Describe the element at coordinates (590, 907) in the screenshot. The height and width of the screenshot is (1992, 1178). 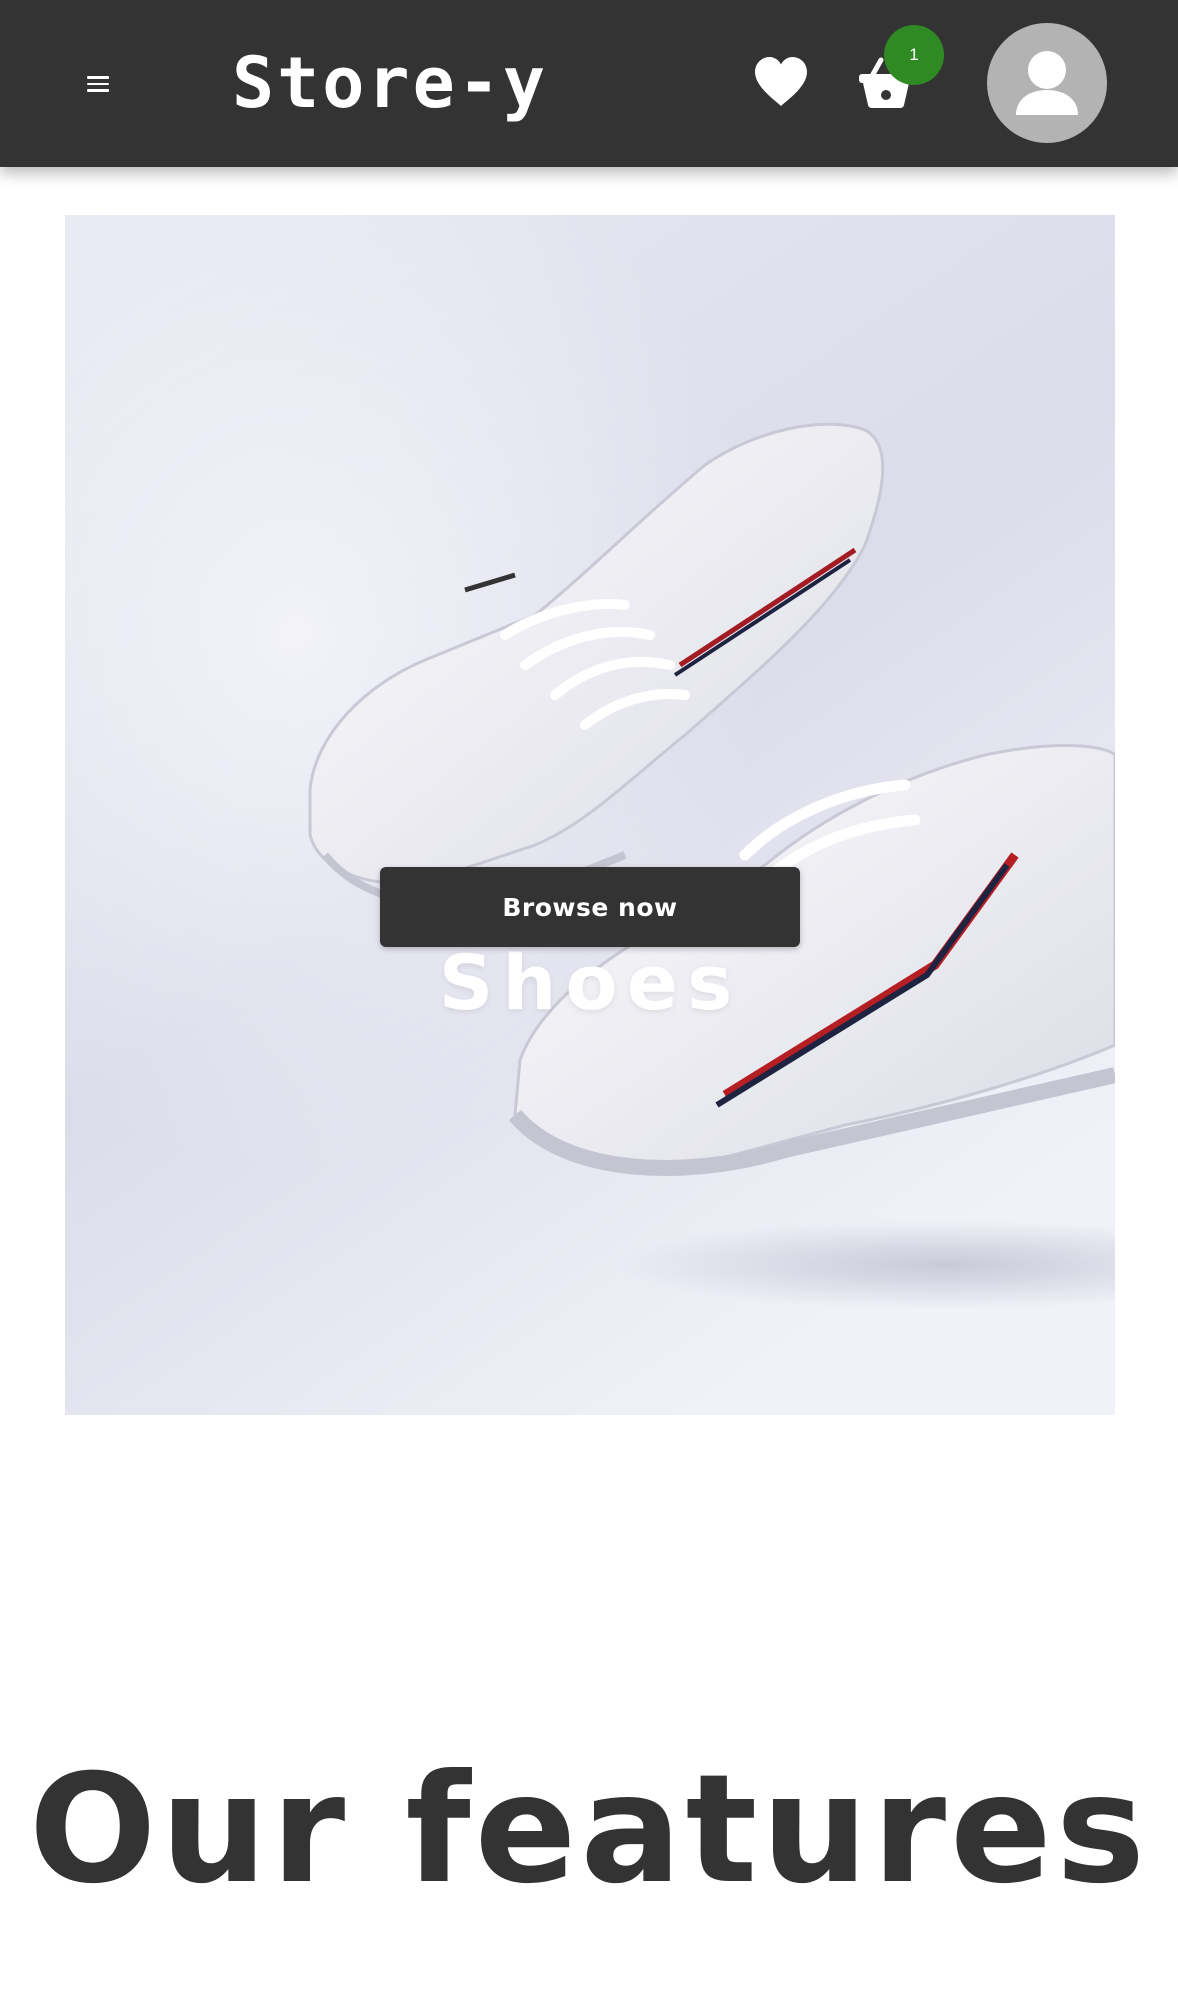
I see `browse-now-button: Browse now` at that location.